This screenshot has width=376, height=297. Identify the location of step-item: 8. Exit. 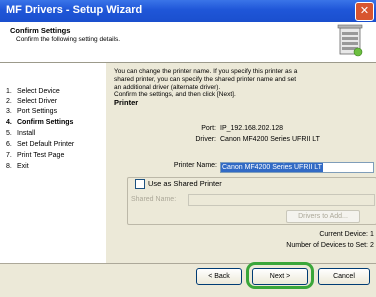
(17, 166).